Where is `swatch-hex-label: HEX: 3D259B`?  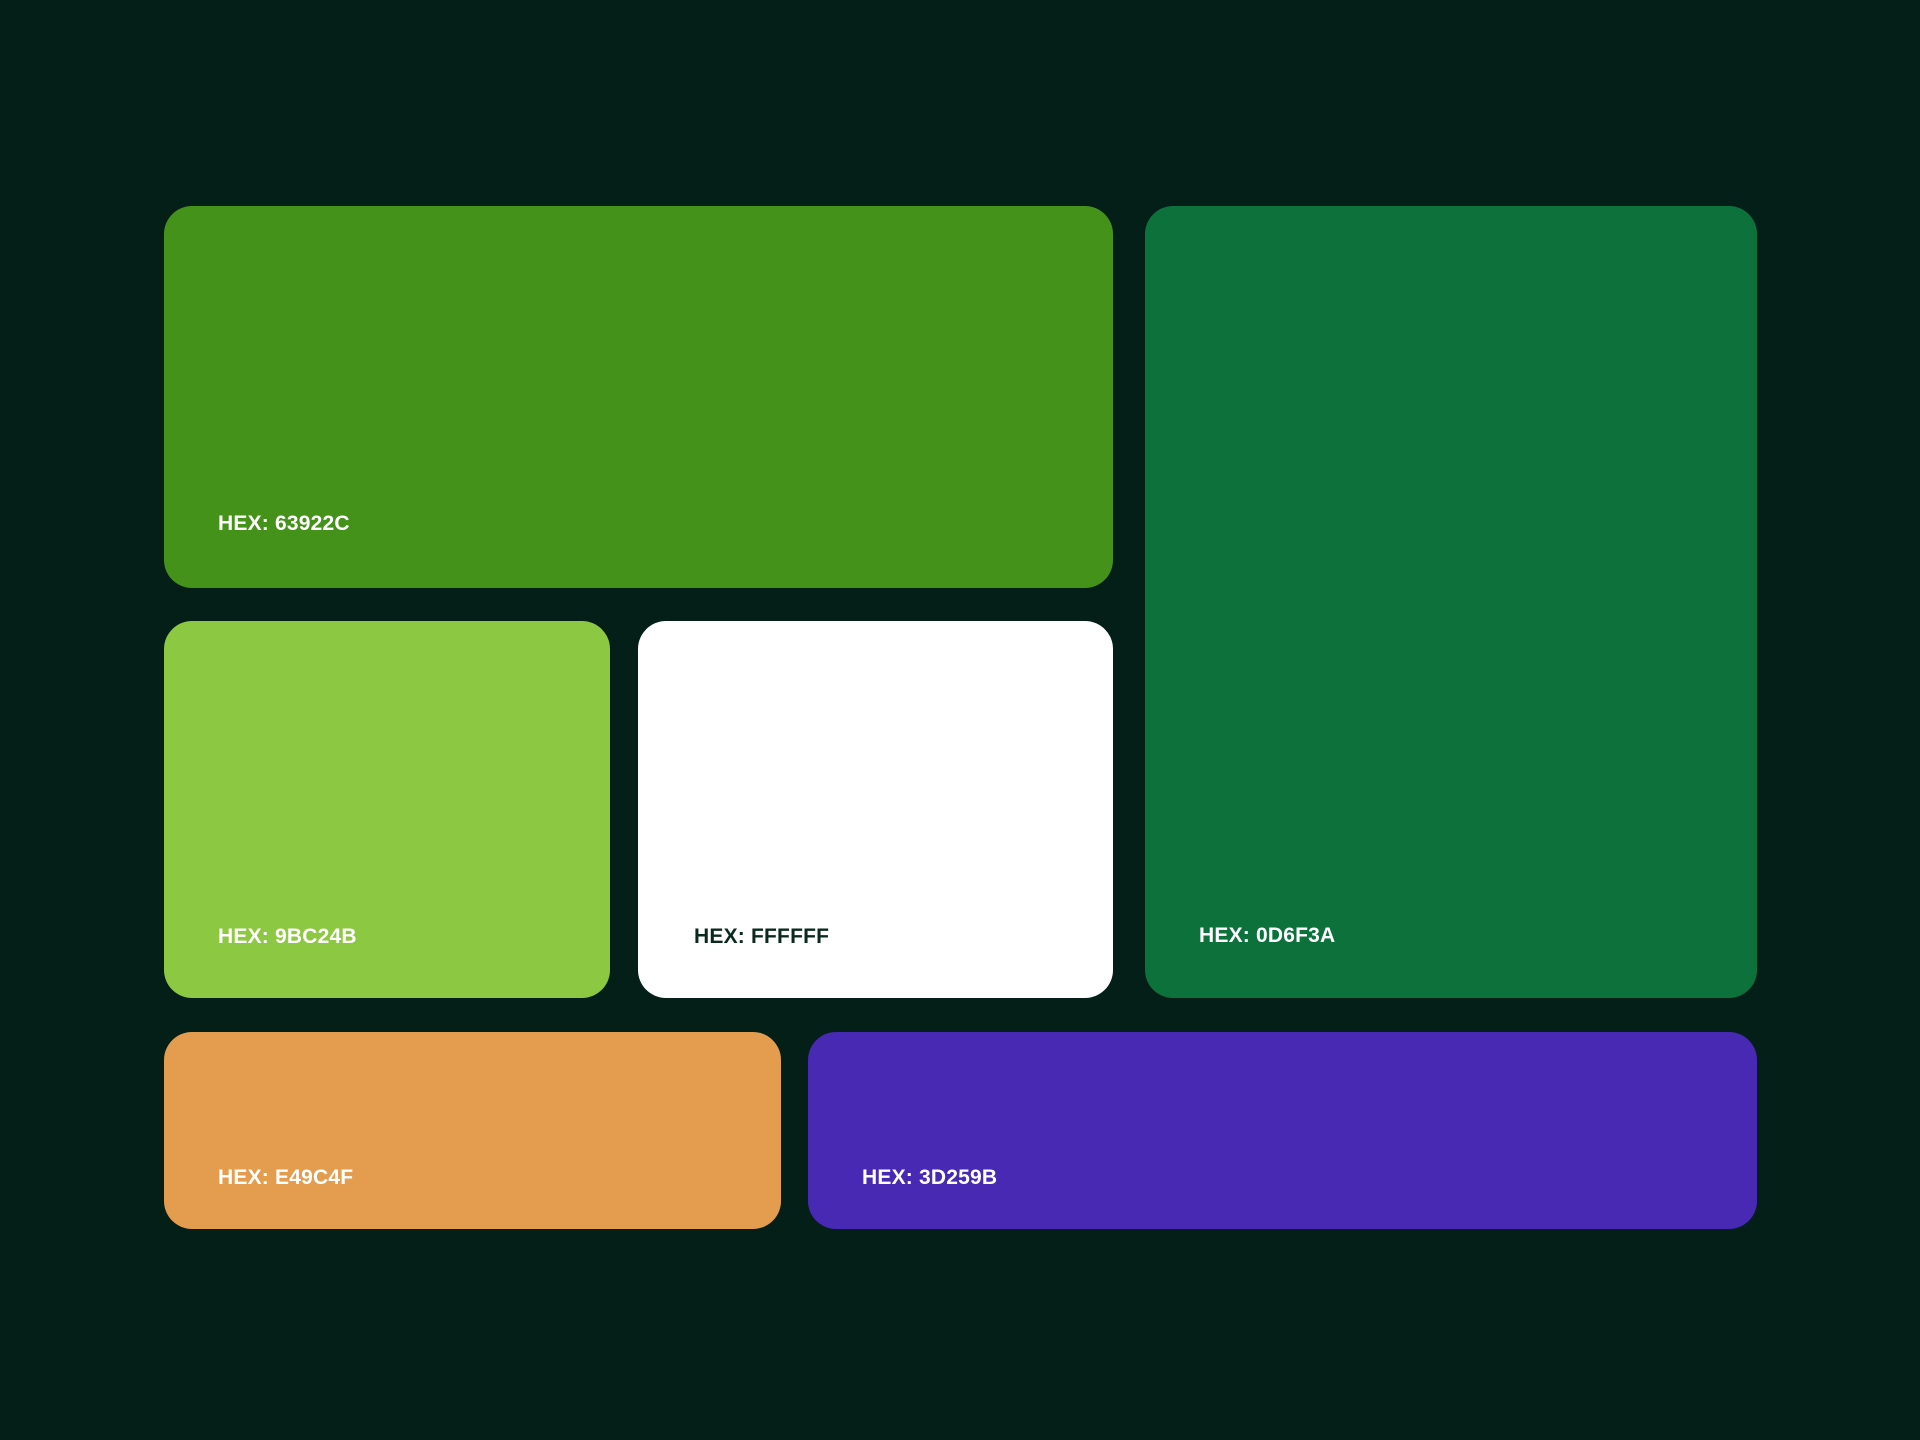
swatch-hex-label: HEX: 3D259B is located at coordinates (930, 1177).